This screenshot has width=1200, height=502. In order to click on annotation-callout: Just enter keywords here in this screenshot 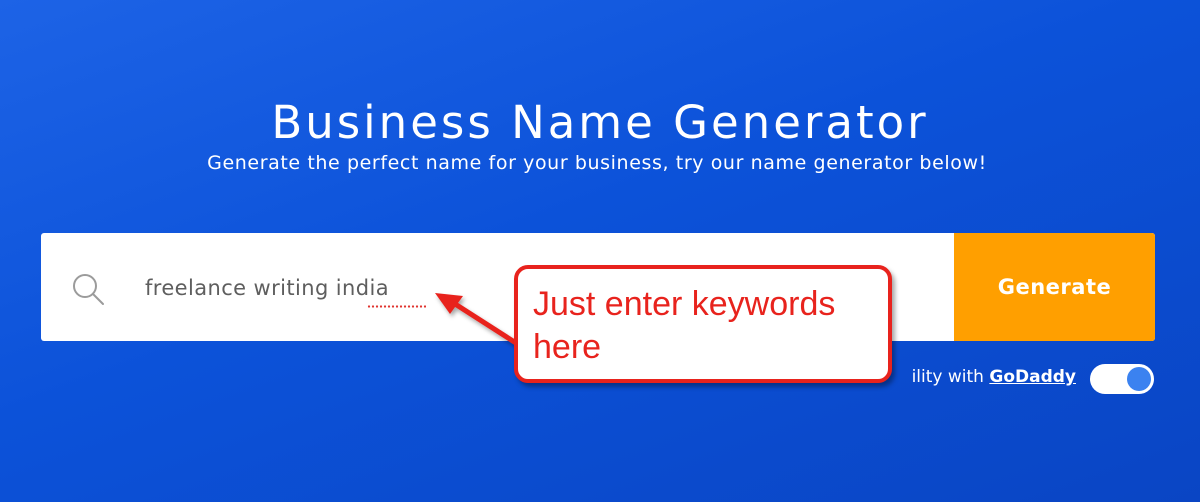, I will do `click(703, 324)`.